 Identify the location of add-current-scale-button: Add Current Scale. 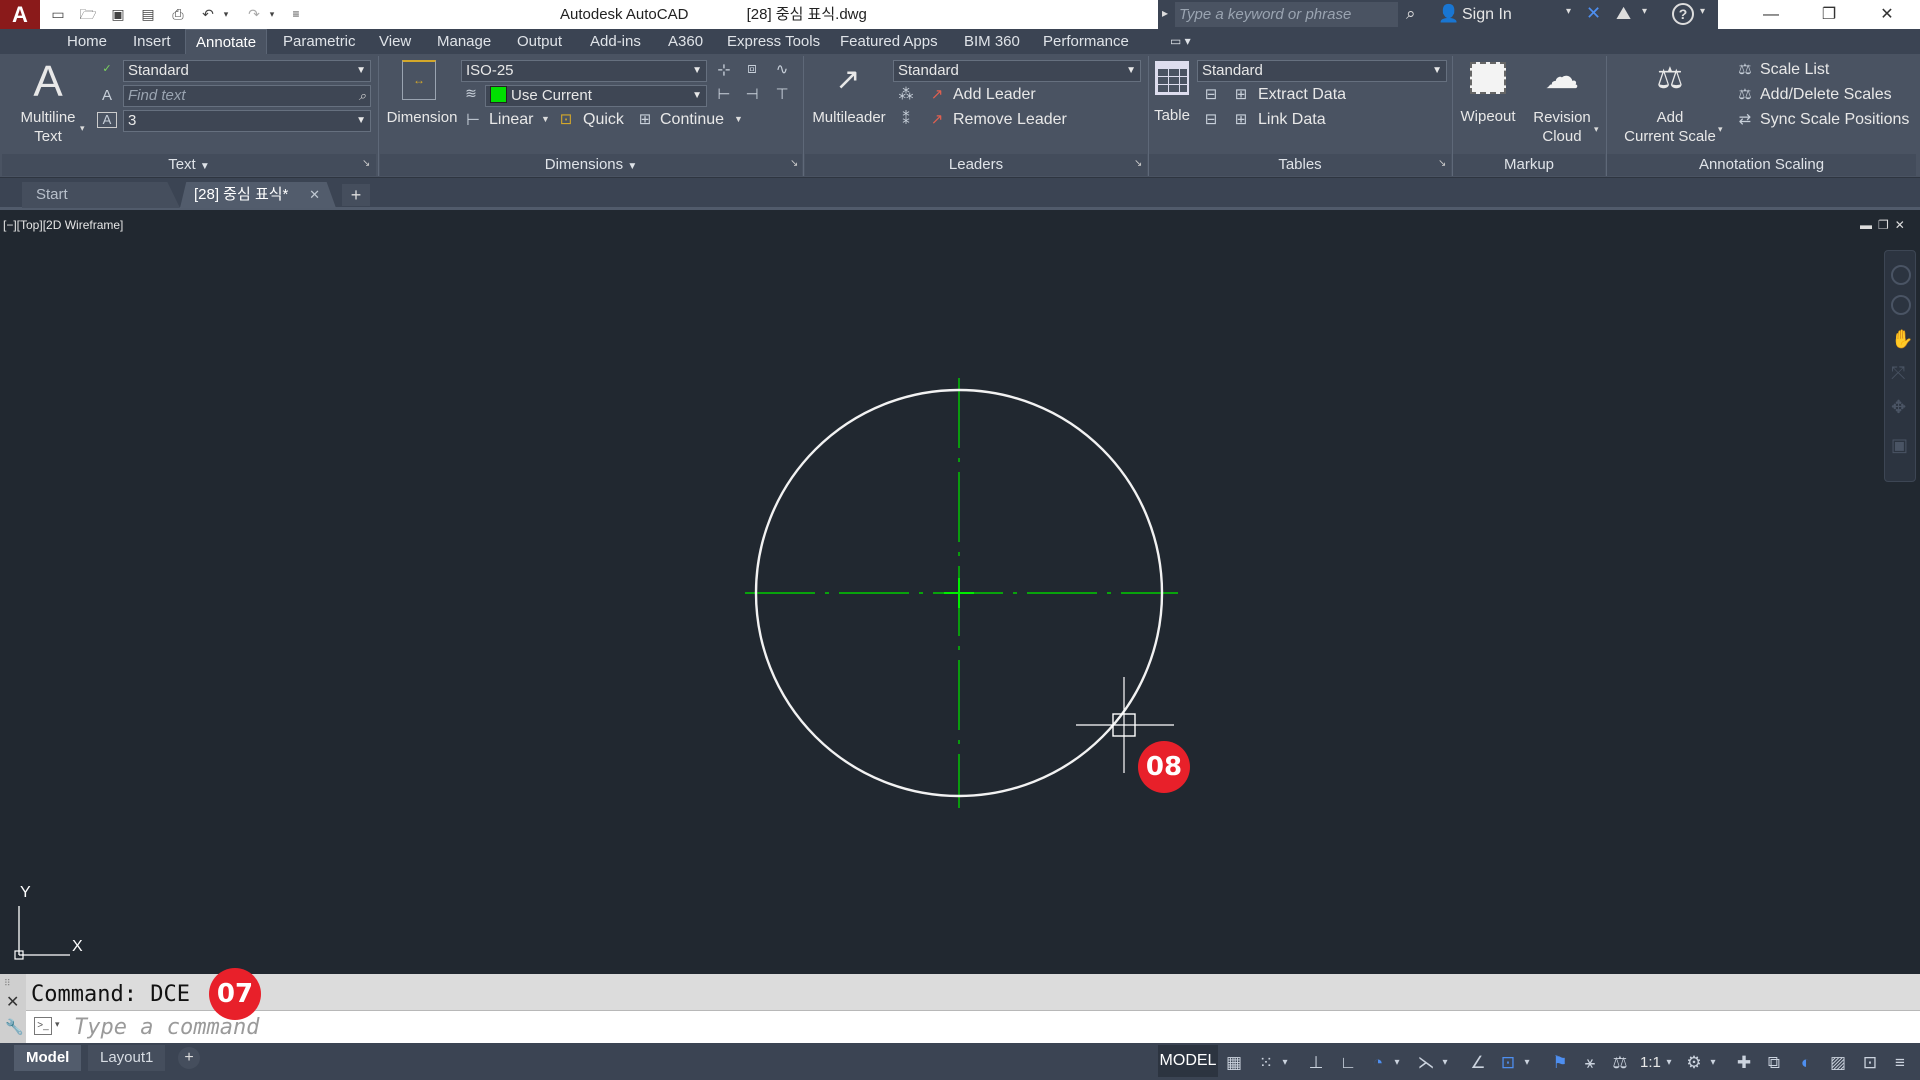
(1670, 127).